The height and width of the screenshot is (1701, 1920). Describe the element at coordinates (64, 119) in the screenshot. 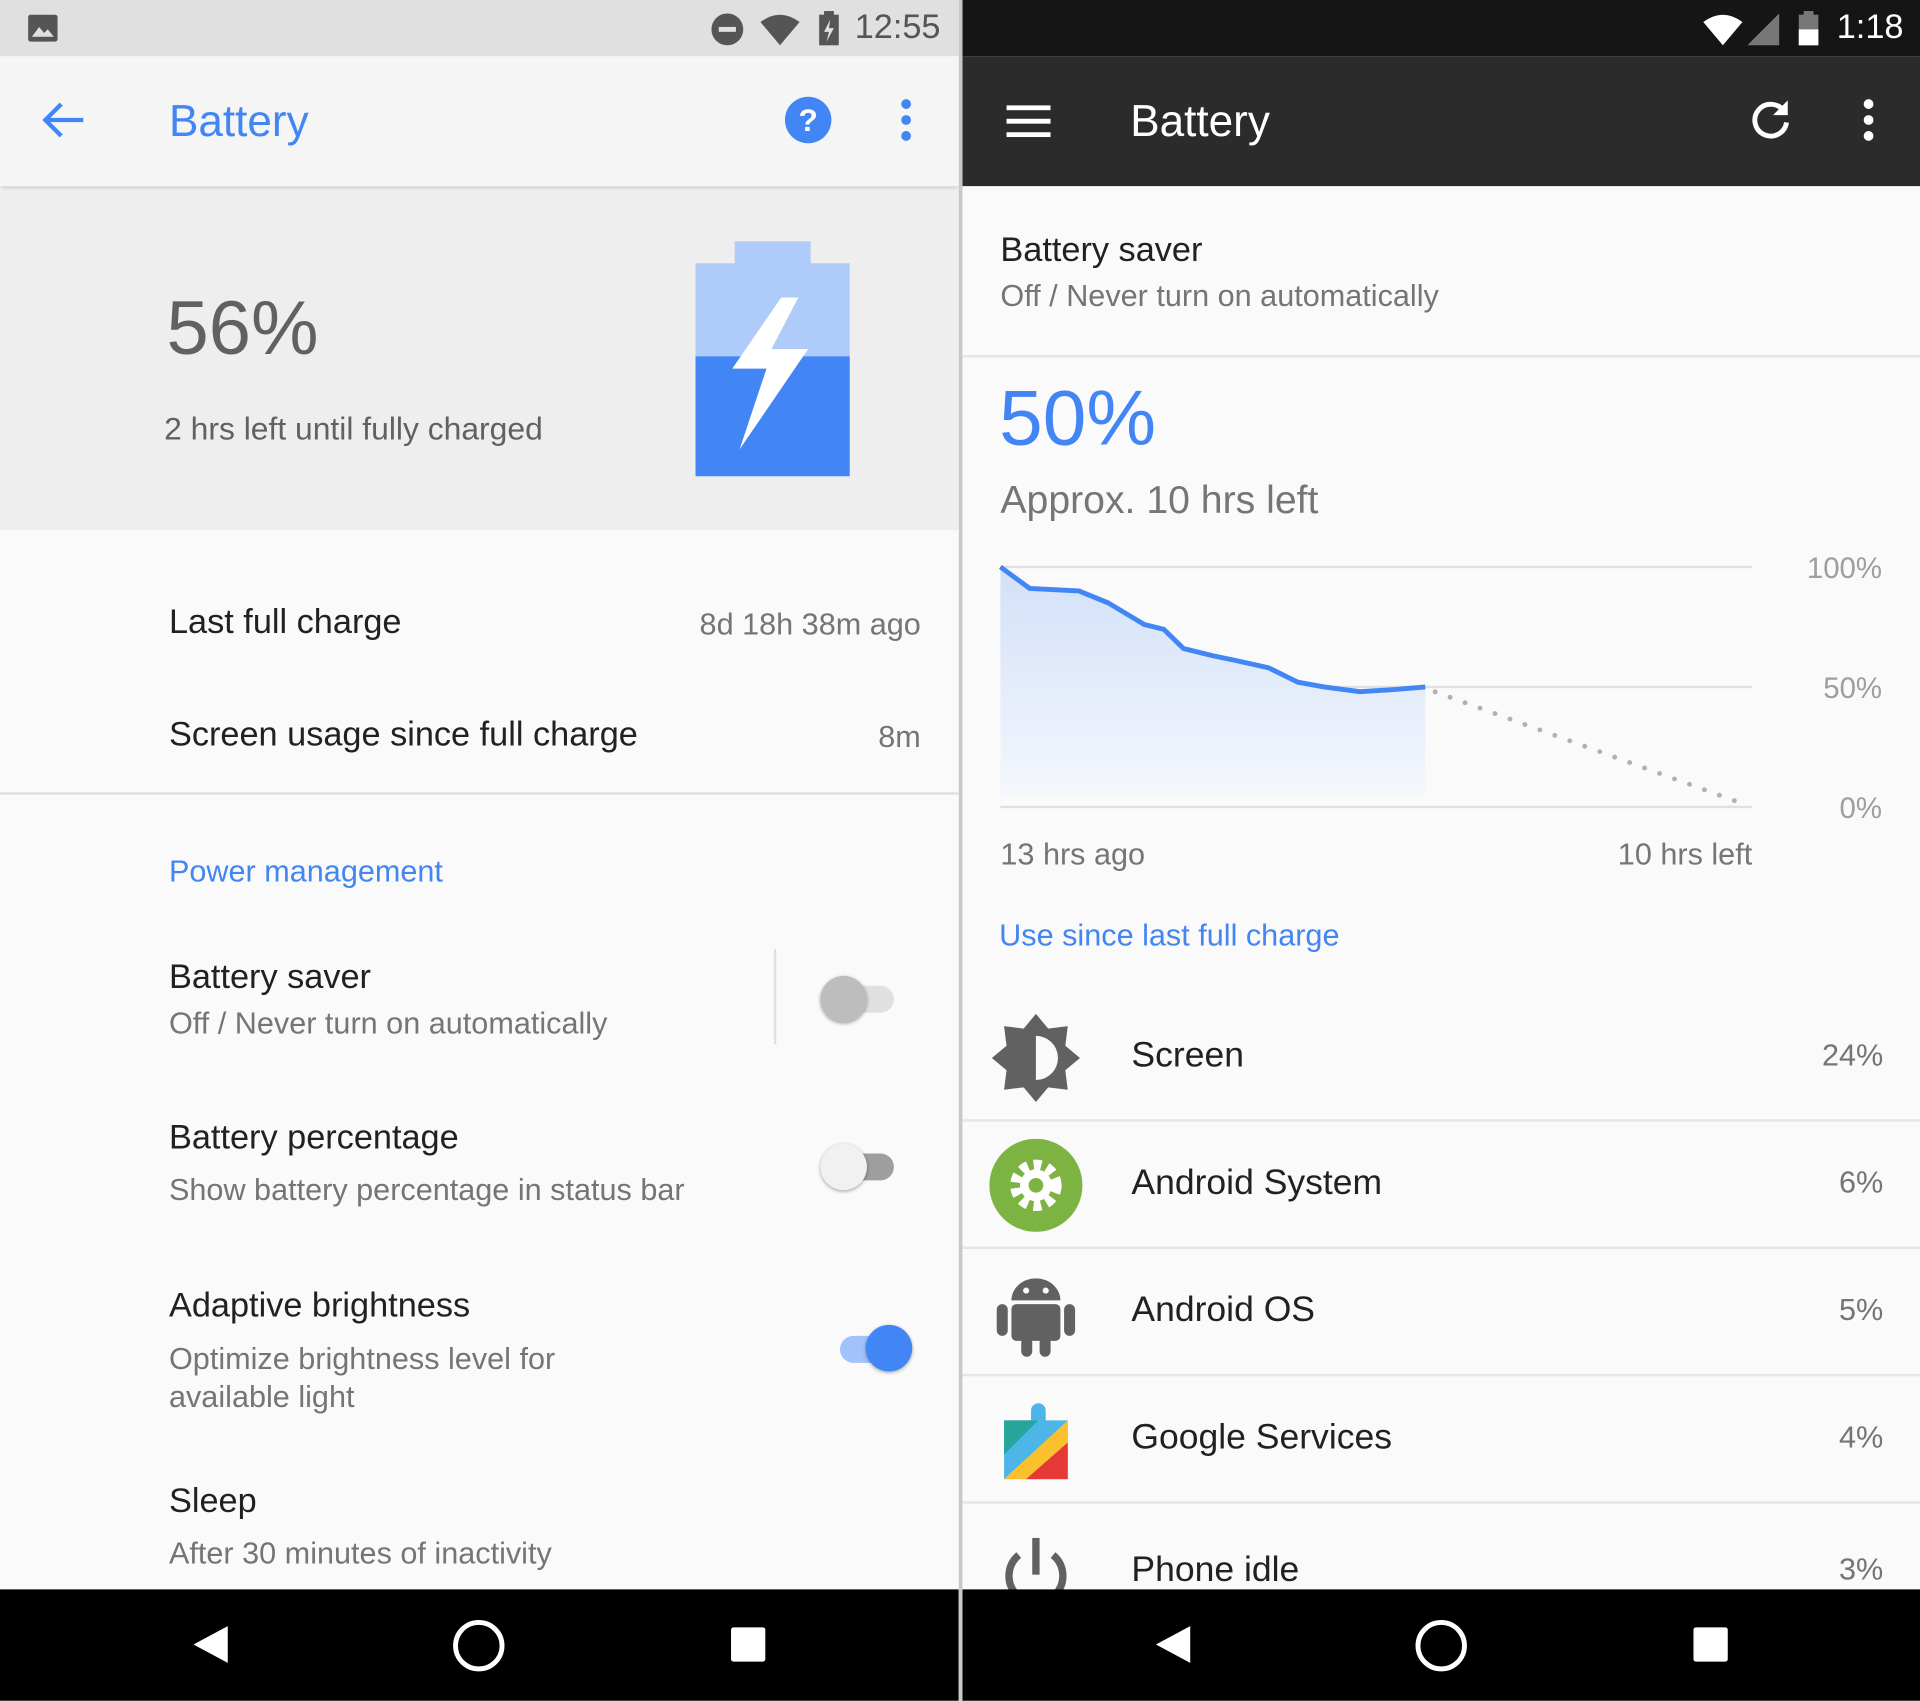

I see `back-arrow-icon` at that location.